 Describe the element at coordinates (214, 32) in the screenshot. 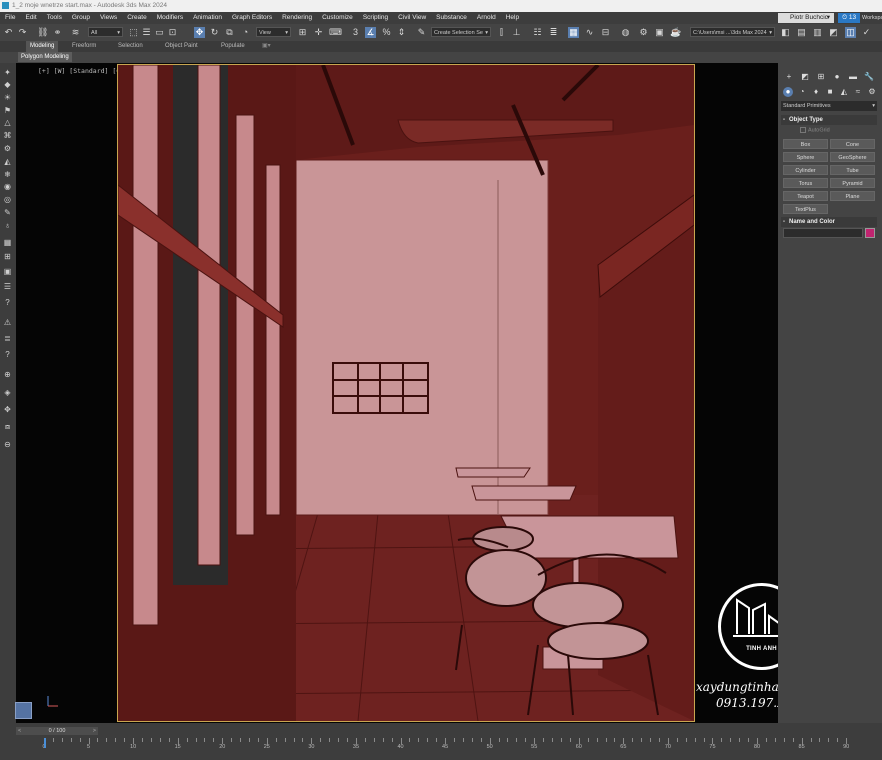

I see `rotate-icon: ↻` at that location.